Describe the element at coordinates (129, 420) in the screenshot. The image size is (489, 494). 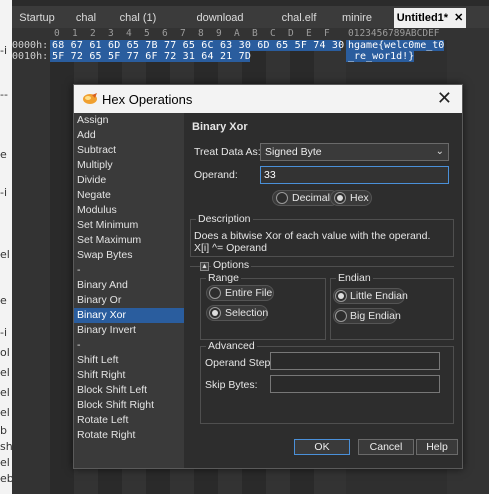
I see `operation-item: Rotate Left` at that location.